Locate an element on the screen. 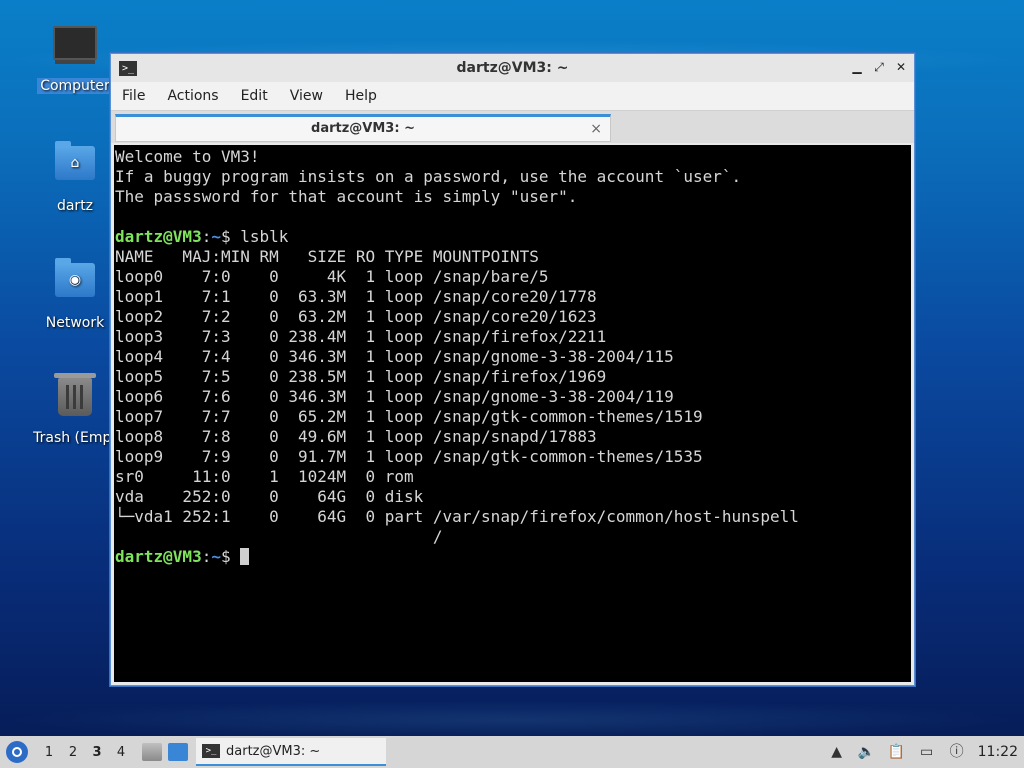 The width and height of the screenshot is (1024, 768). volume-icon: 🔈 is located at coordinates (867, 752).